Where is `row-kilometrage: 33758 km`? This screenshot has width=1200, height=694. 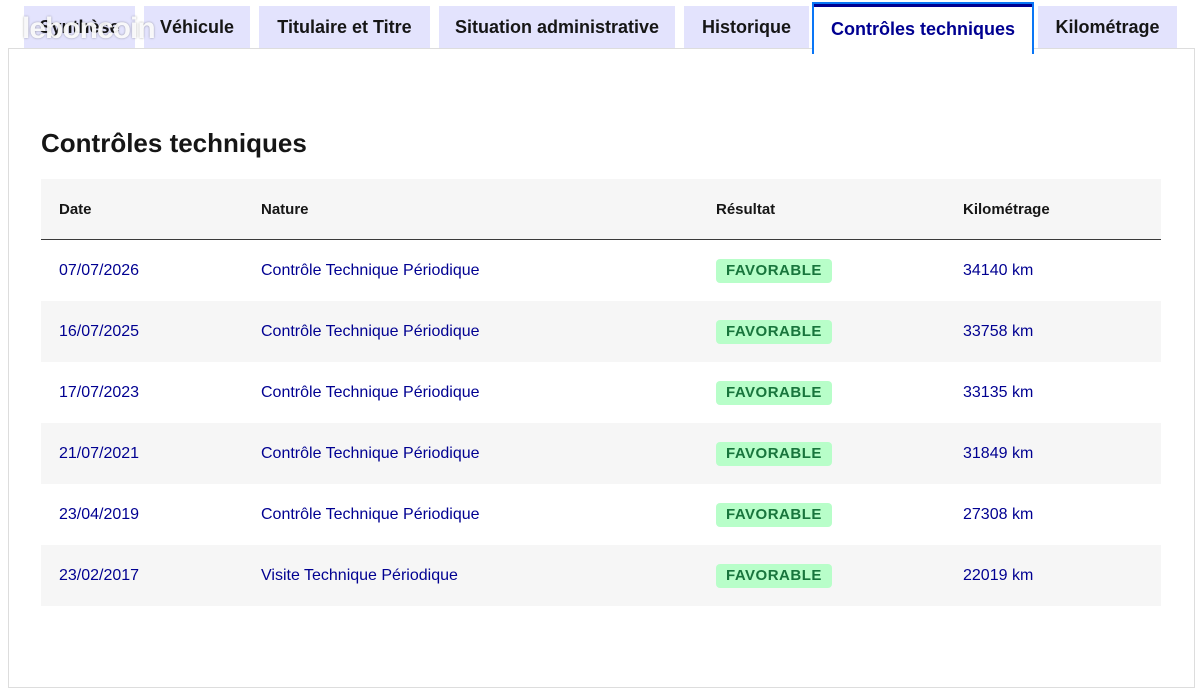
row-kilometrage: 33758 km is located at coordinates (998, 331).